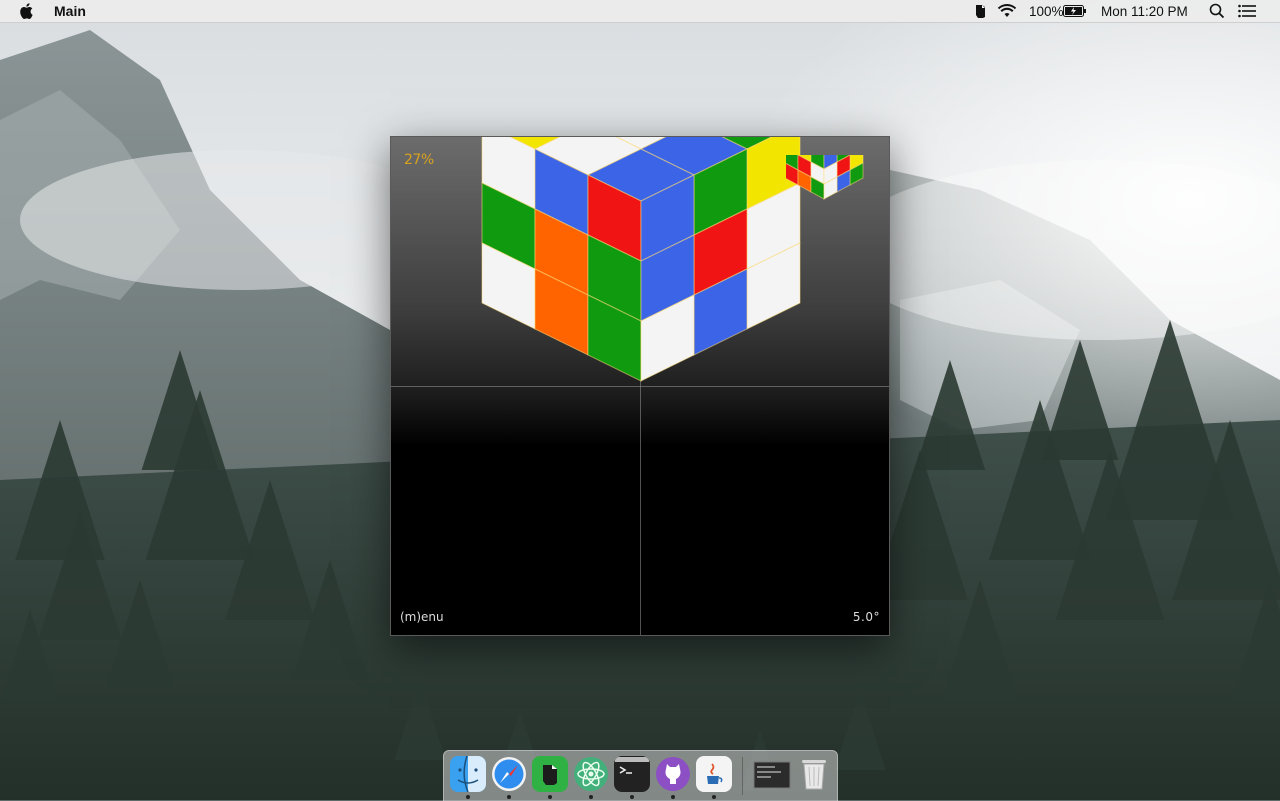  What do you see at coordinates (742, 776) in the screenshot?
I see `dock-separator` at bounding box center [742, 776].